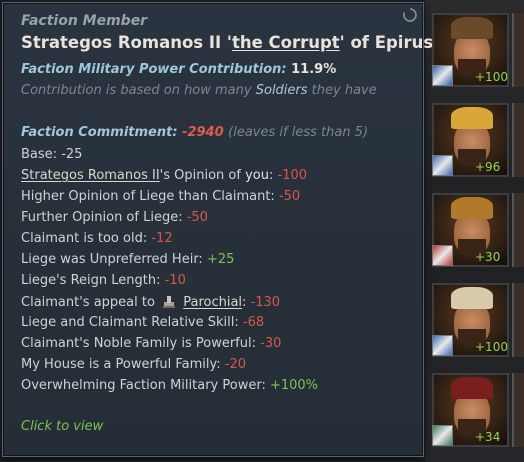 This screenshot has height=462, width=524. I want to click on character-link: Strategos Romanos II, so click(90, 175).